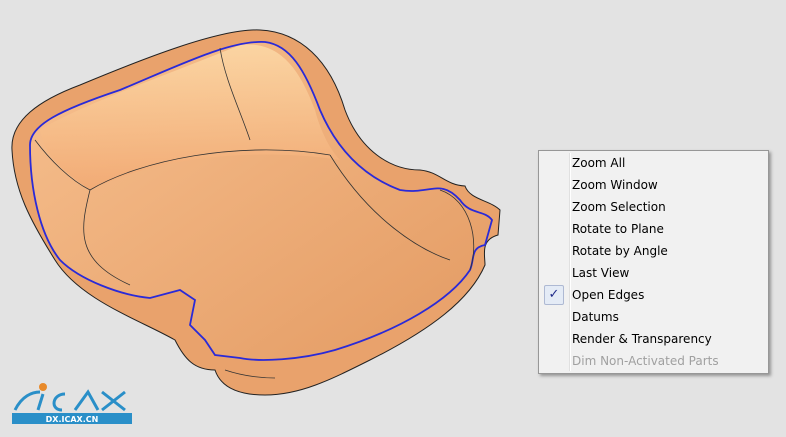  Describe the element at coordinates (601, 273) in the screenshot. I see `menu-item-label: Last View` at that location.